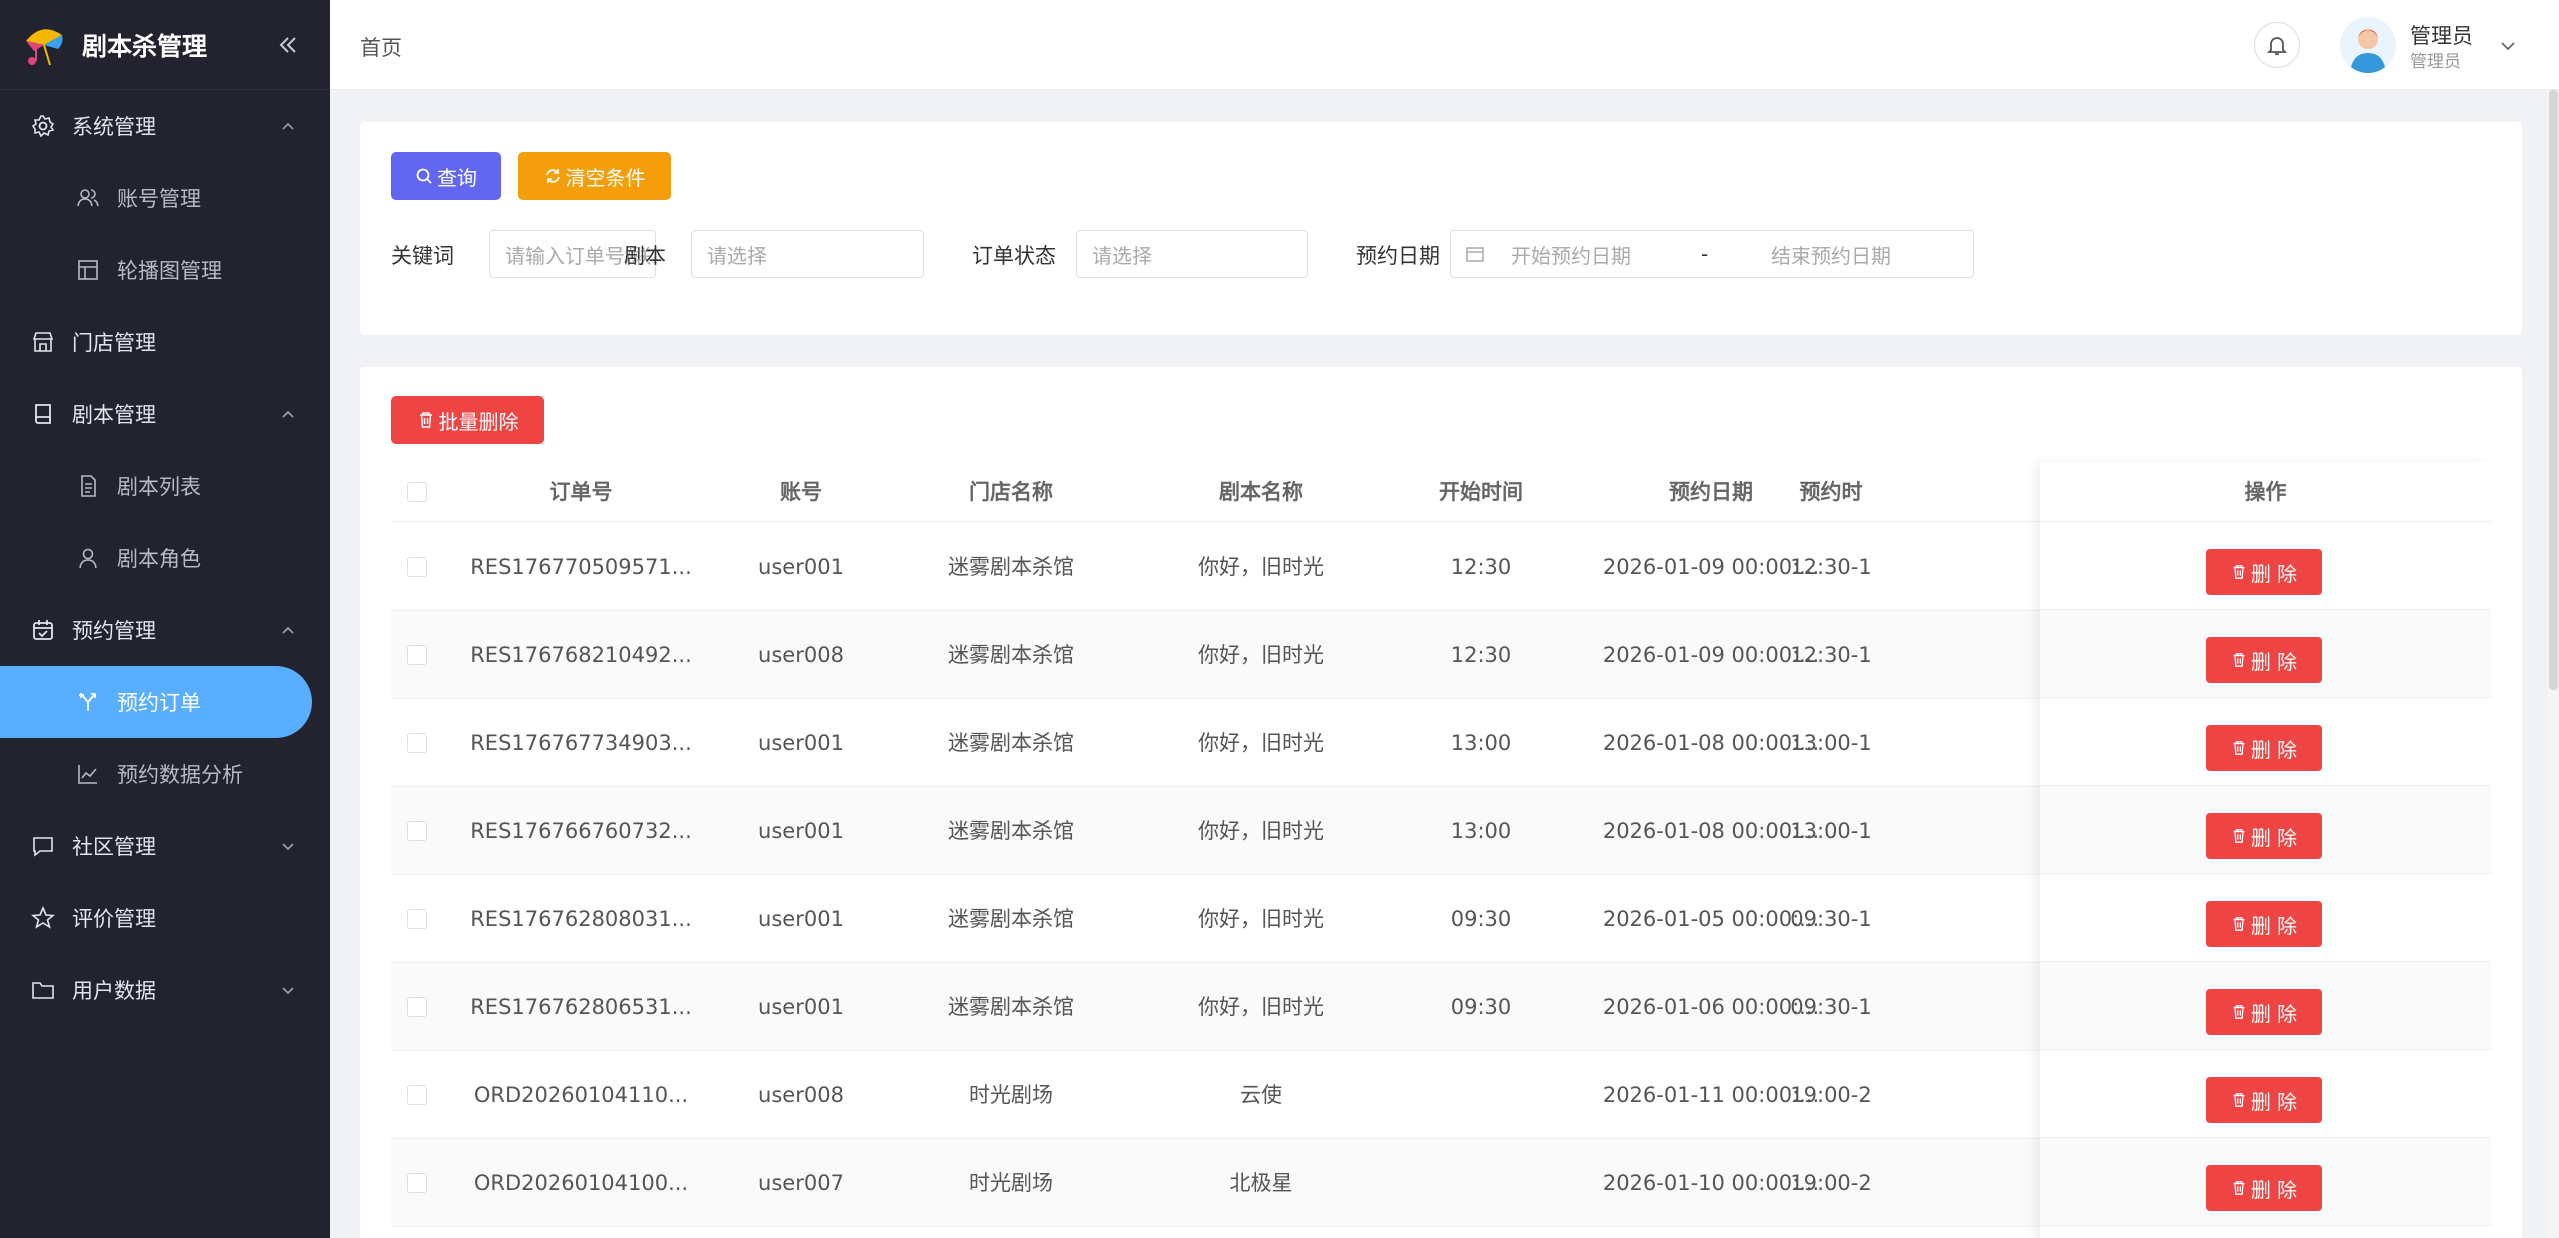 The image size is (2559, 1238). What do you see at coordinates (165, 846) in the screenshot?
I see `sidebar-item: 社区管理` at bounding box center [165, 846].